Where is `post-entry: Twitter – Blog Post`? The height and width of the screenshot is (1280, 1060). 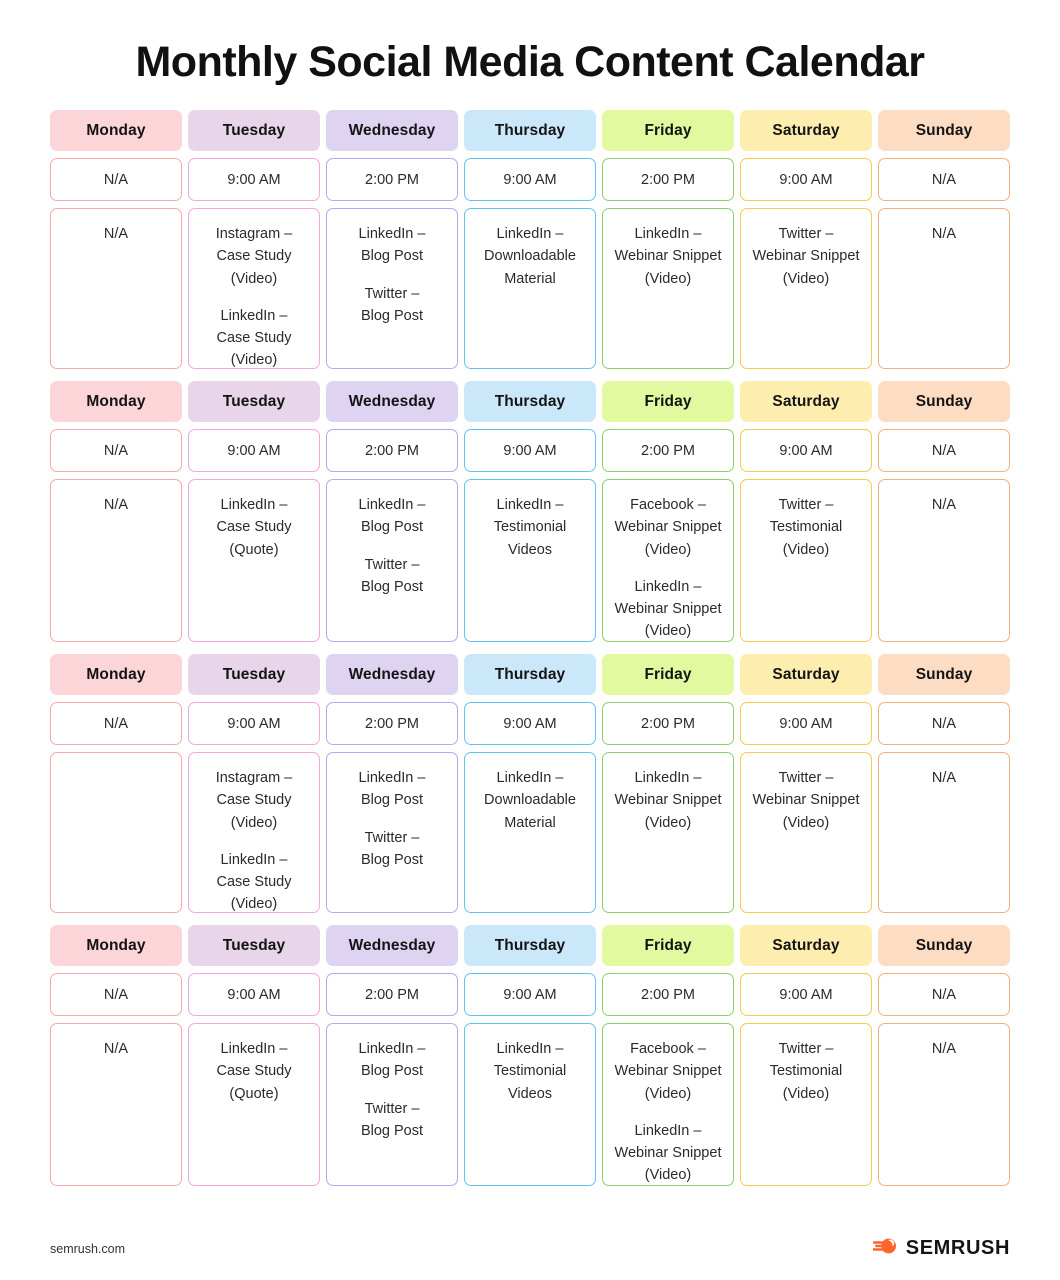
post-entry: Twitter – Blog Post is located at coordinates (392, 848).